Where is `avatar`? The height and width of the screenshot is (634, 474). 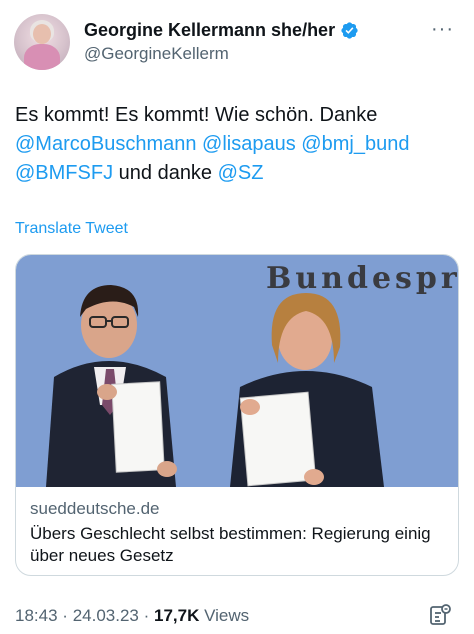 avatar is located at coordinates (42, 42).